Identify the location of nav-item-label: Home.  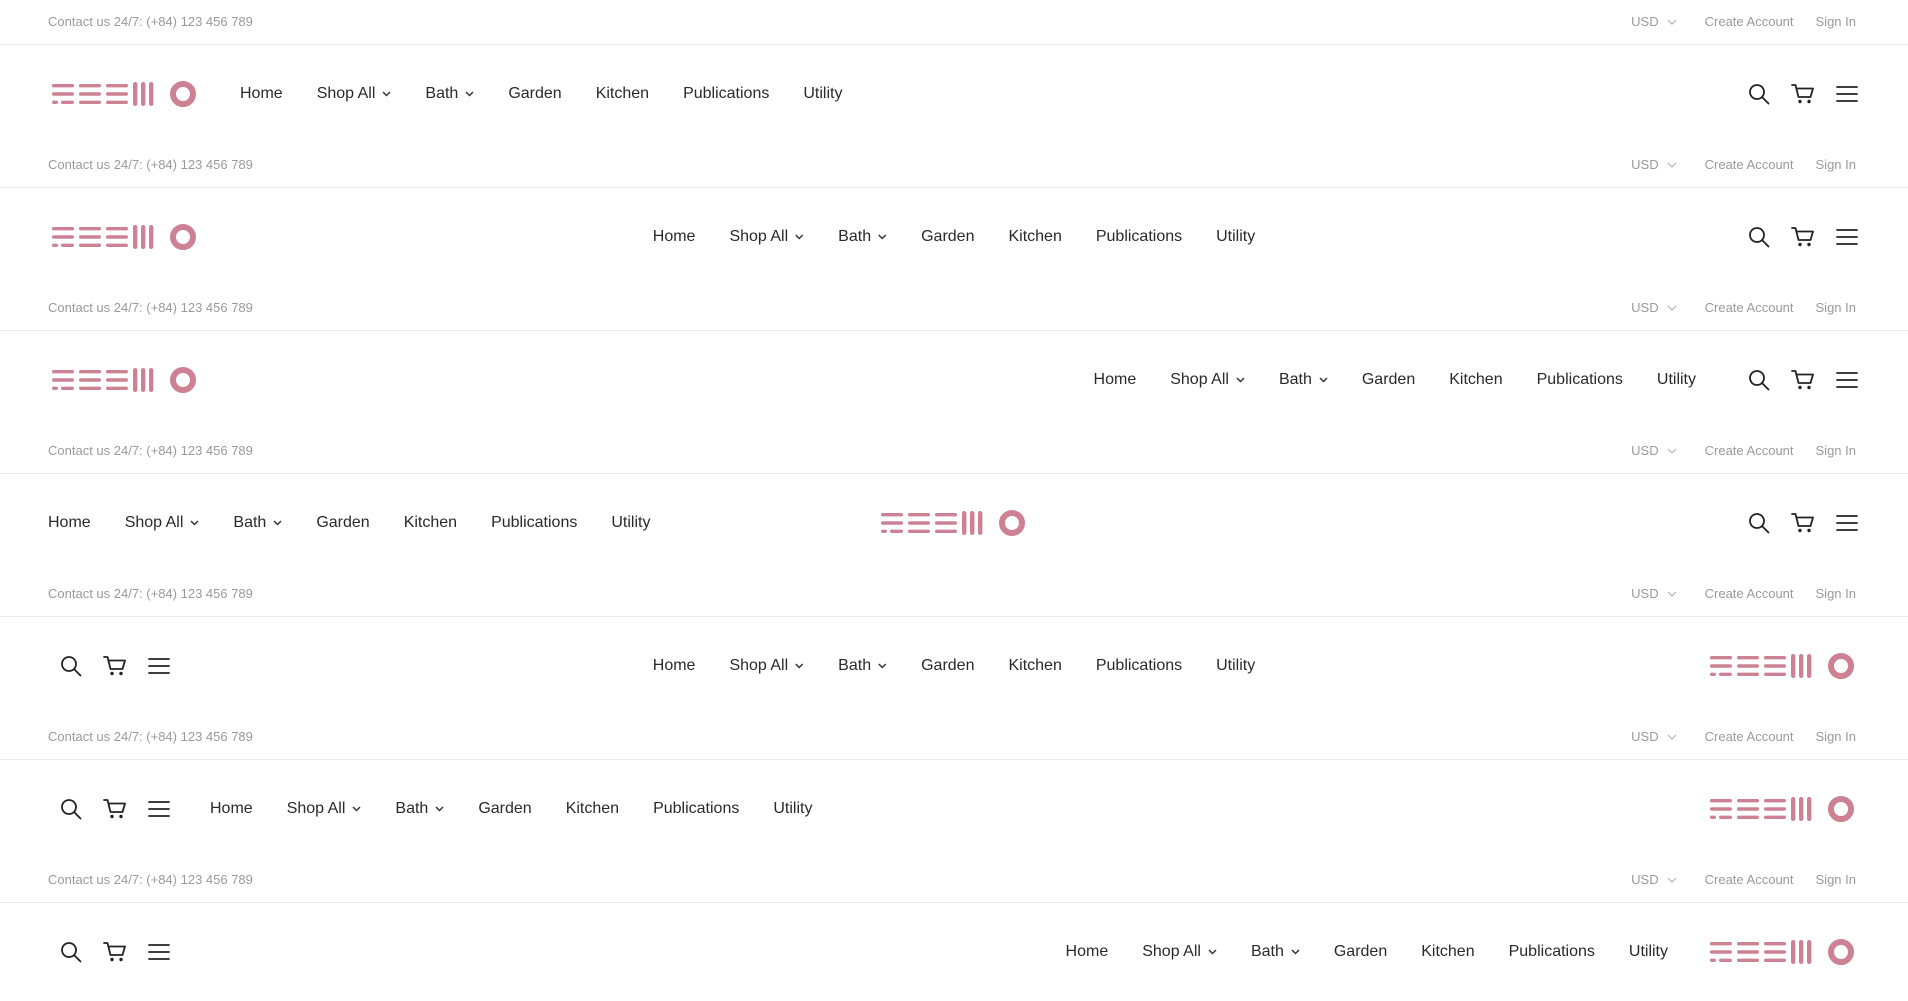
(261, 93).